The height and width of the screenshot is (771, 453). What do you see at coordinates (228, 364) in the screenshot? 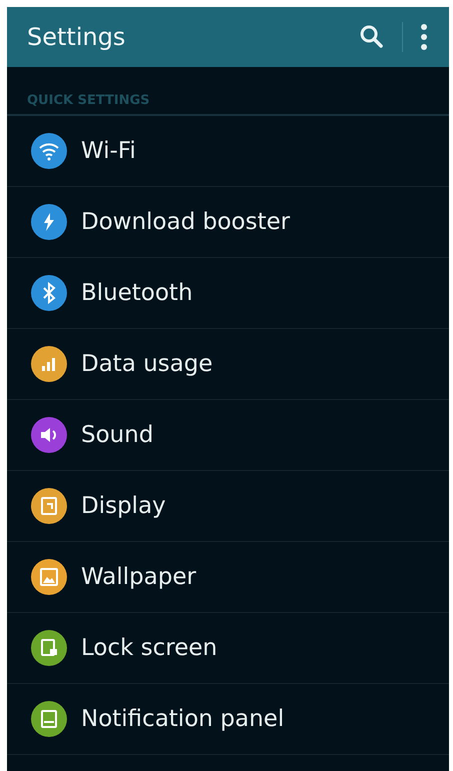
I see `settings-item: Data usage` at bounding box center [228, 364].